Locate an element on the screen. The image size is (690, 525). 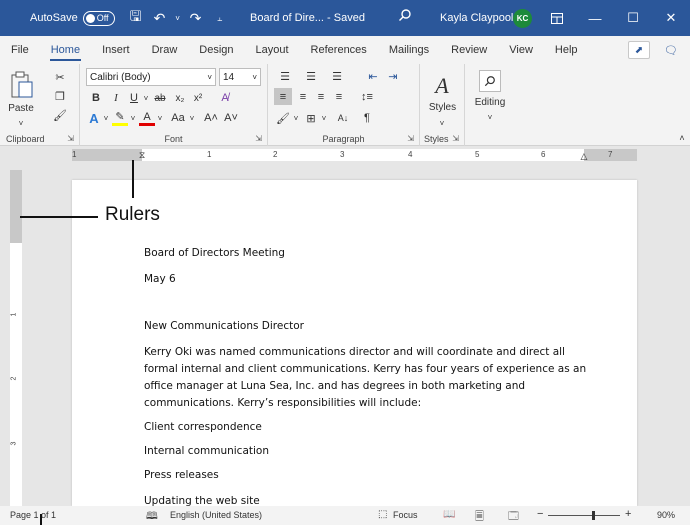
tab-view: View is located at coordinates (521, 50).